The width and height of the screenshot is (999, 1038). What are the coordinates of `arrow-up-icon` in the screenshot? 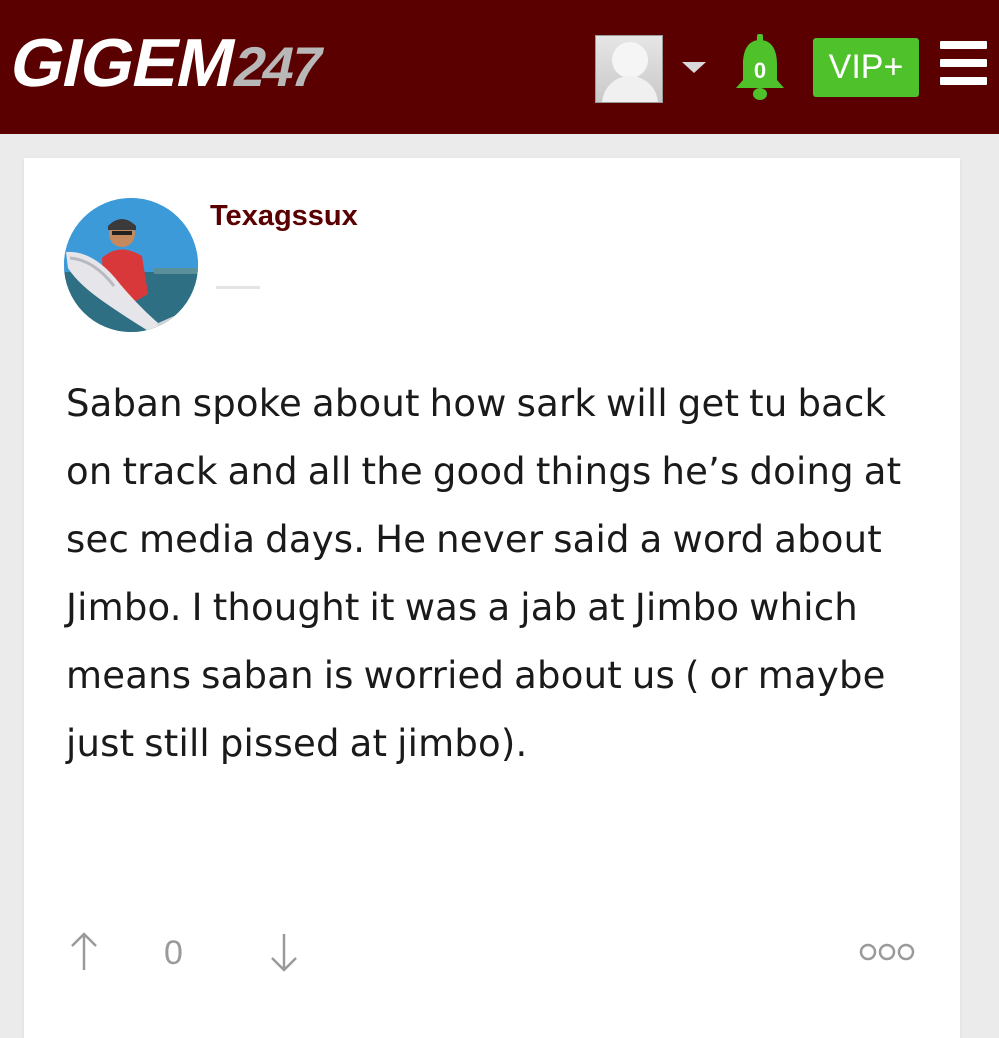 It's located at (84, 952).